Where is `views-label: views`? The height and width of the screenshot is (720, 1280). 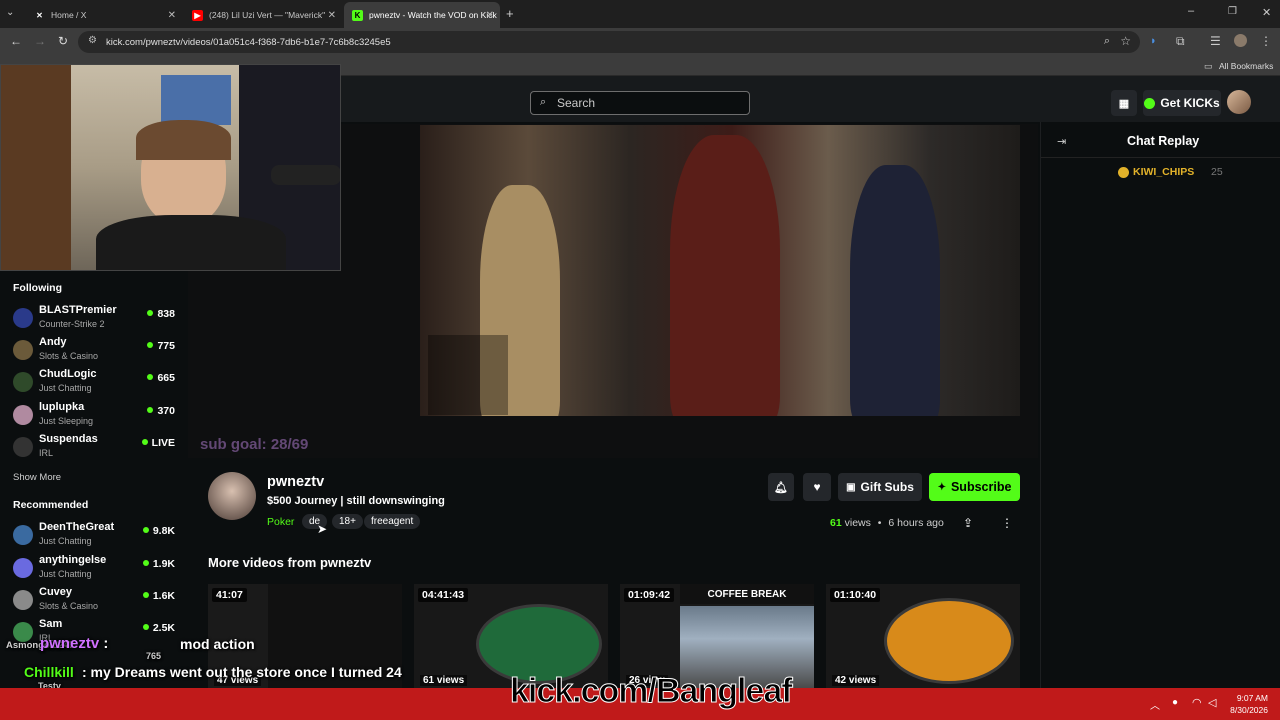 views-label: views is located at coordinates (857, 523).